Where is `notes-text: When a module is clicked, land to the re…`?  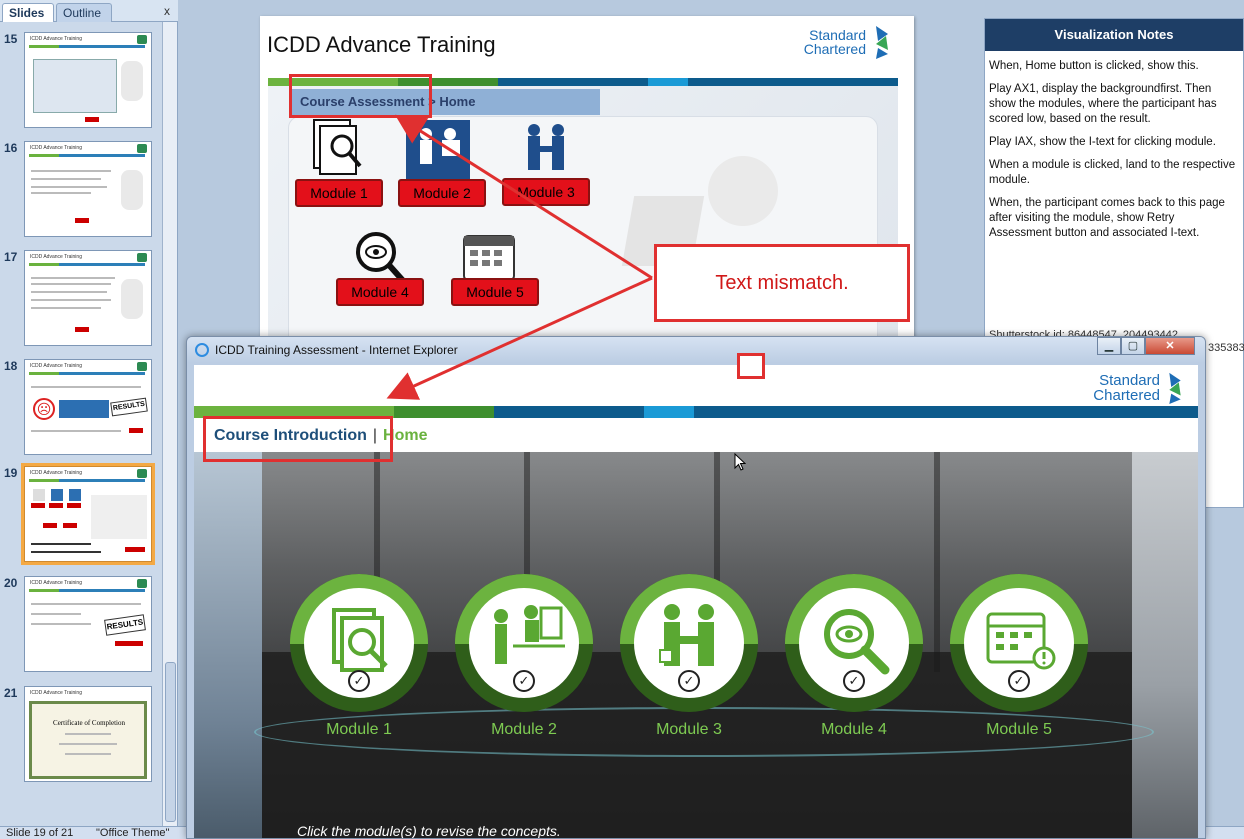
notes-text: When a module is clicked, land to the re… is located at coordinates (1112, 172).